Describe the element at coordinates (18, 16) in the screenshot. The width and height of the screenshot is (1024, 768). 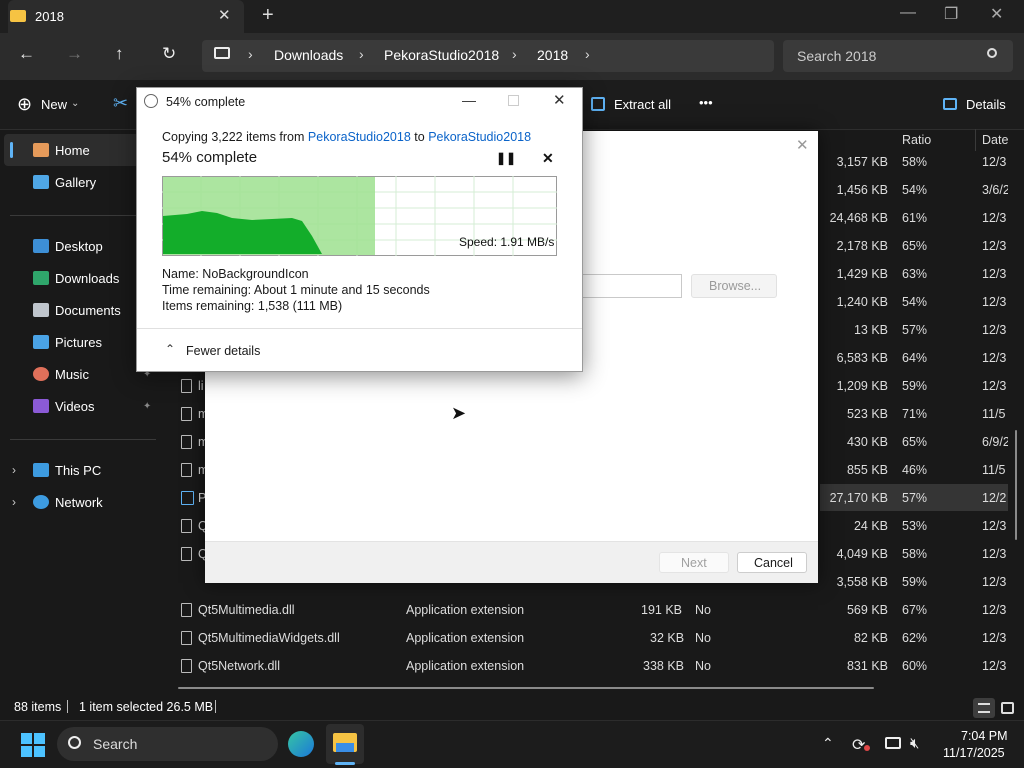
I see `folder-icon` at that location.